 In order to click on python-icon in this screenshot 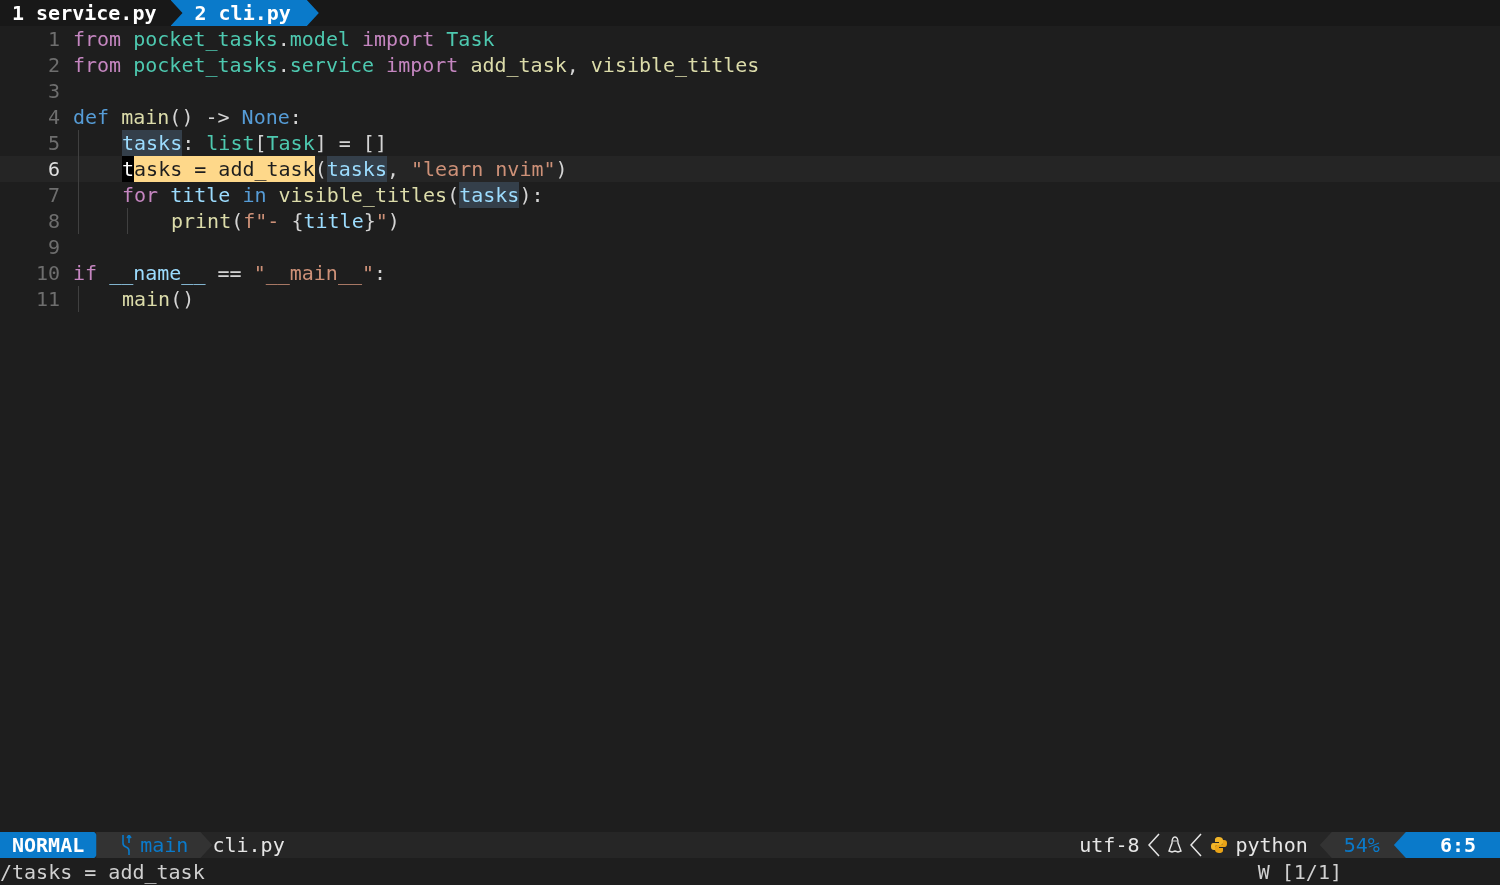, I will do `click(1218, 845)`.